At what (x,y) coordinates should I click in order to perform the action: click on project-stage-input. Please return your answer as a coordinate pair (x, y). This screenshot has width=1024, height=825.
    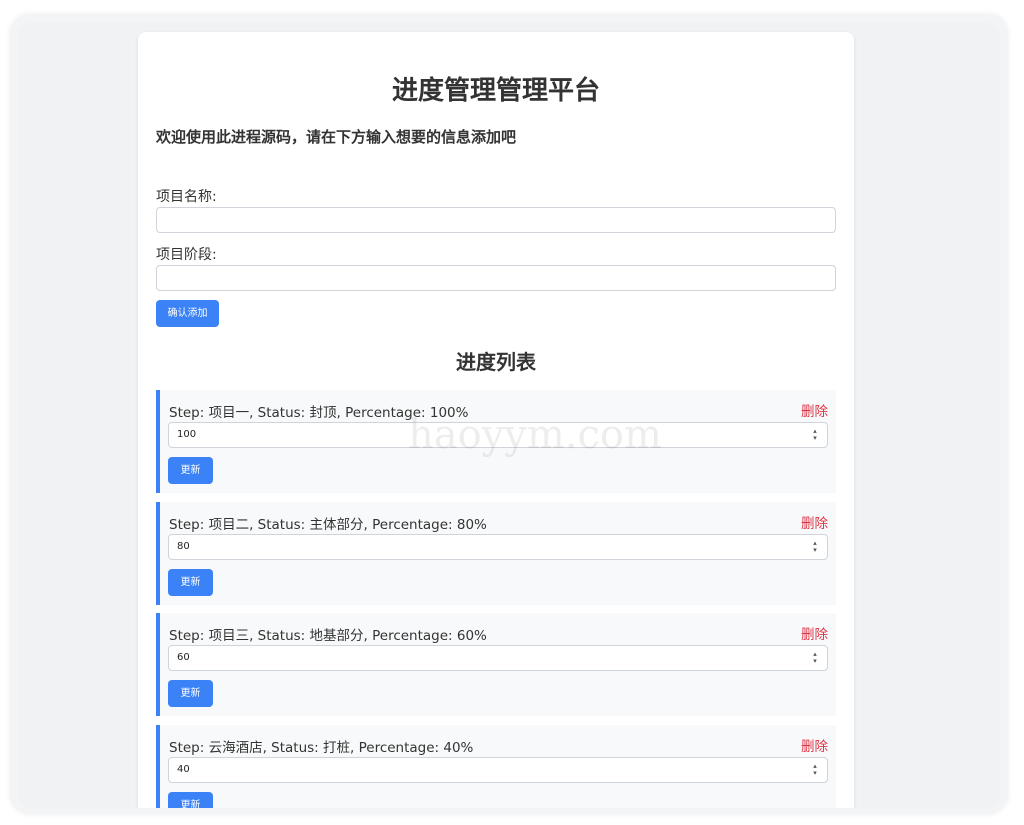
    Looking at the image, I should click on (496, 278).